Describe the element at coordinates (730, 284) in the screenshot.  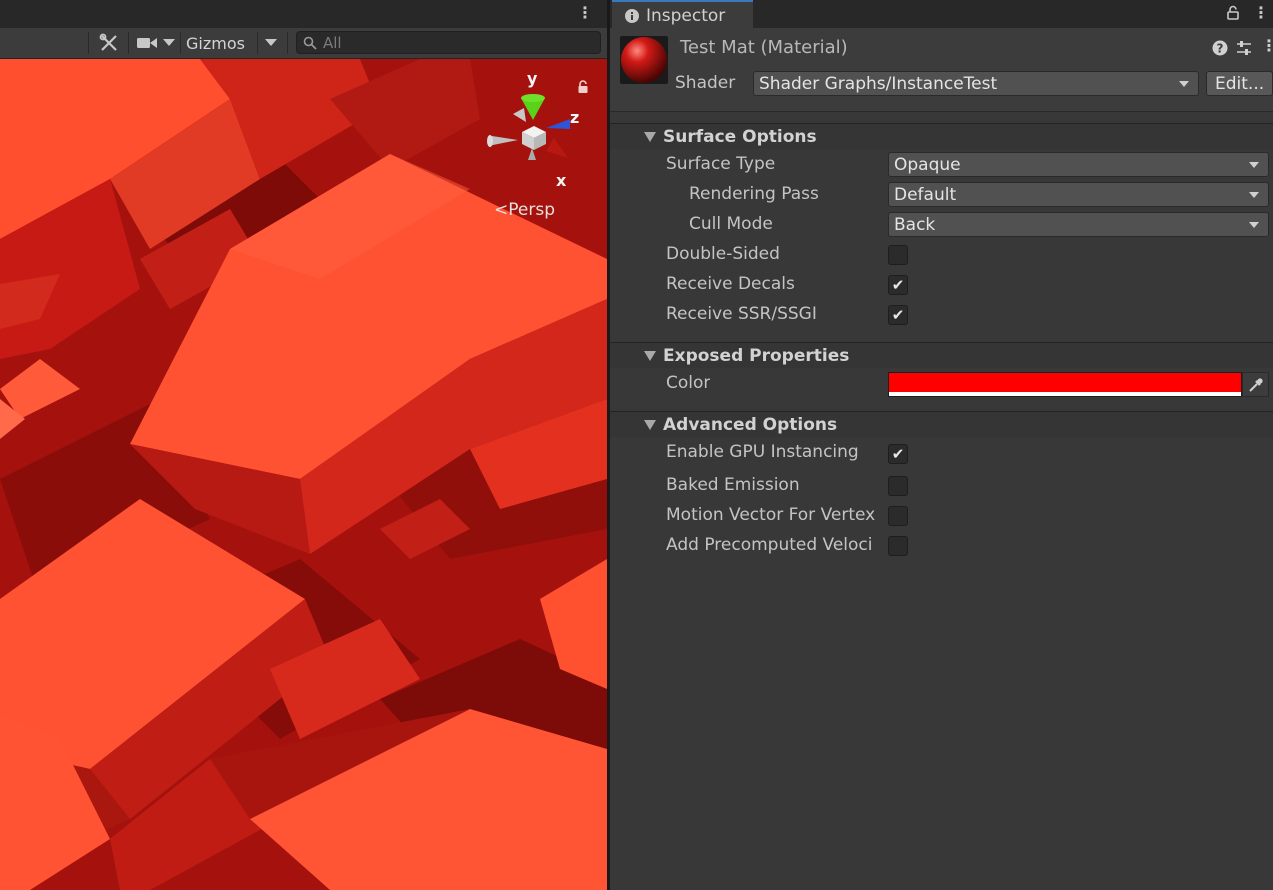
I see `receive-decals-label: Receive Decals` at that location.